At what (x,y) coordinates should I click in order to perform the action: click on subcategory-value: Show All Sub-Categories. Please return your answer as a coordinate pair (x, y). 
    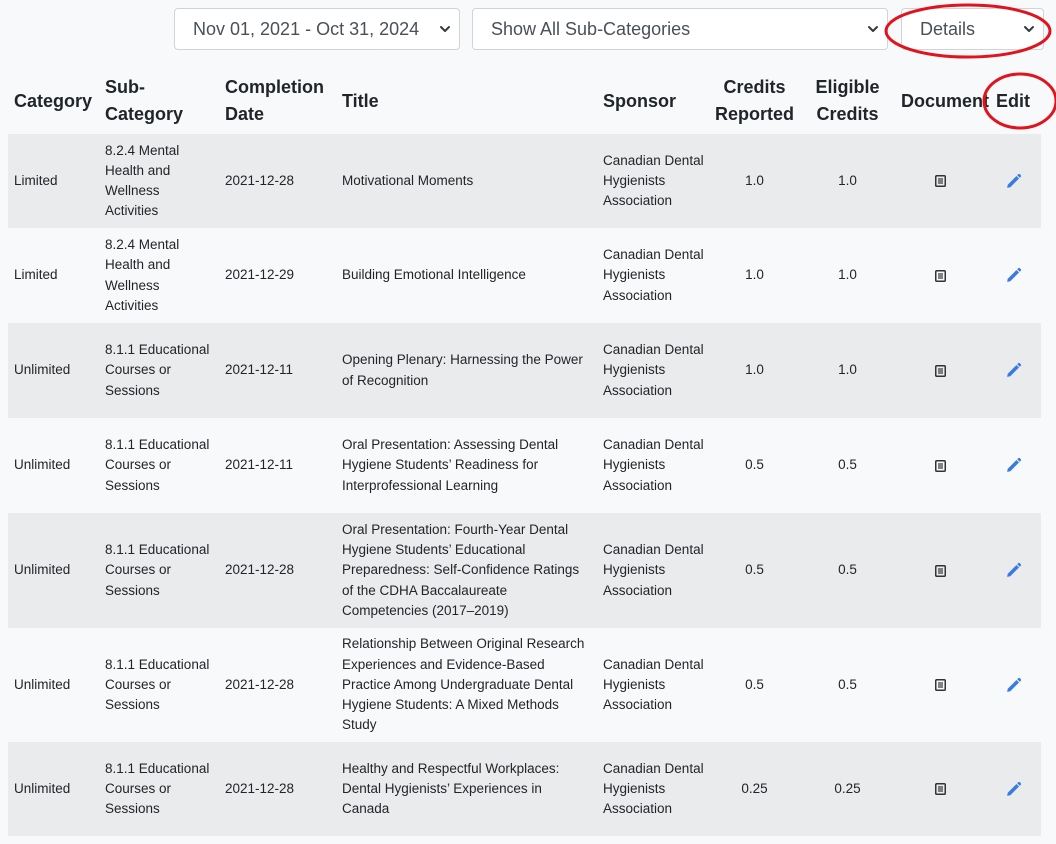
    Looking at the image, I should click on (591, 29).